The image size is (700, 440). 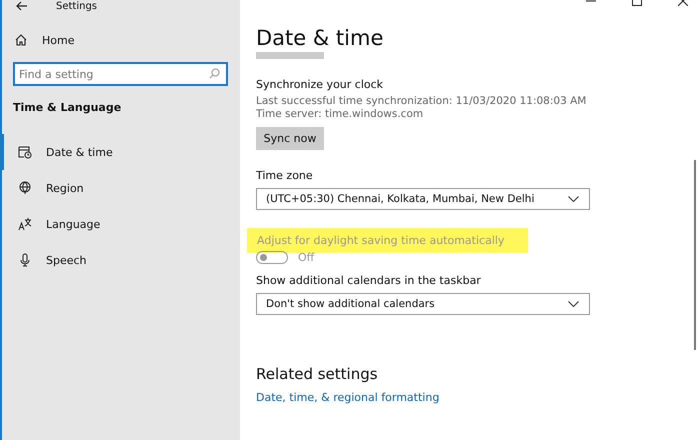 What do you see at coordinates (214, 73) in the screenshot?
I see `search-icon` at bounding box center [214, 73].